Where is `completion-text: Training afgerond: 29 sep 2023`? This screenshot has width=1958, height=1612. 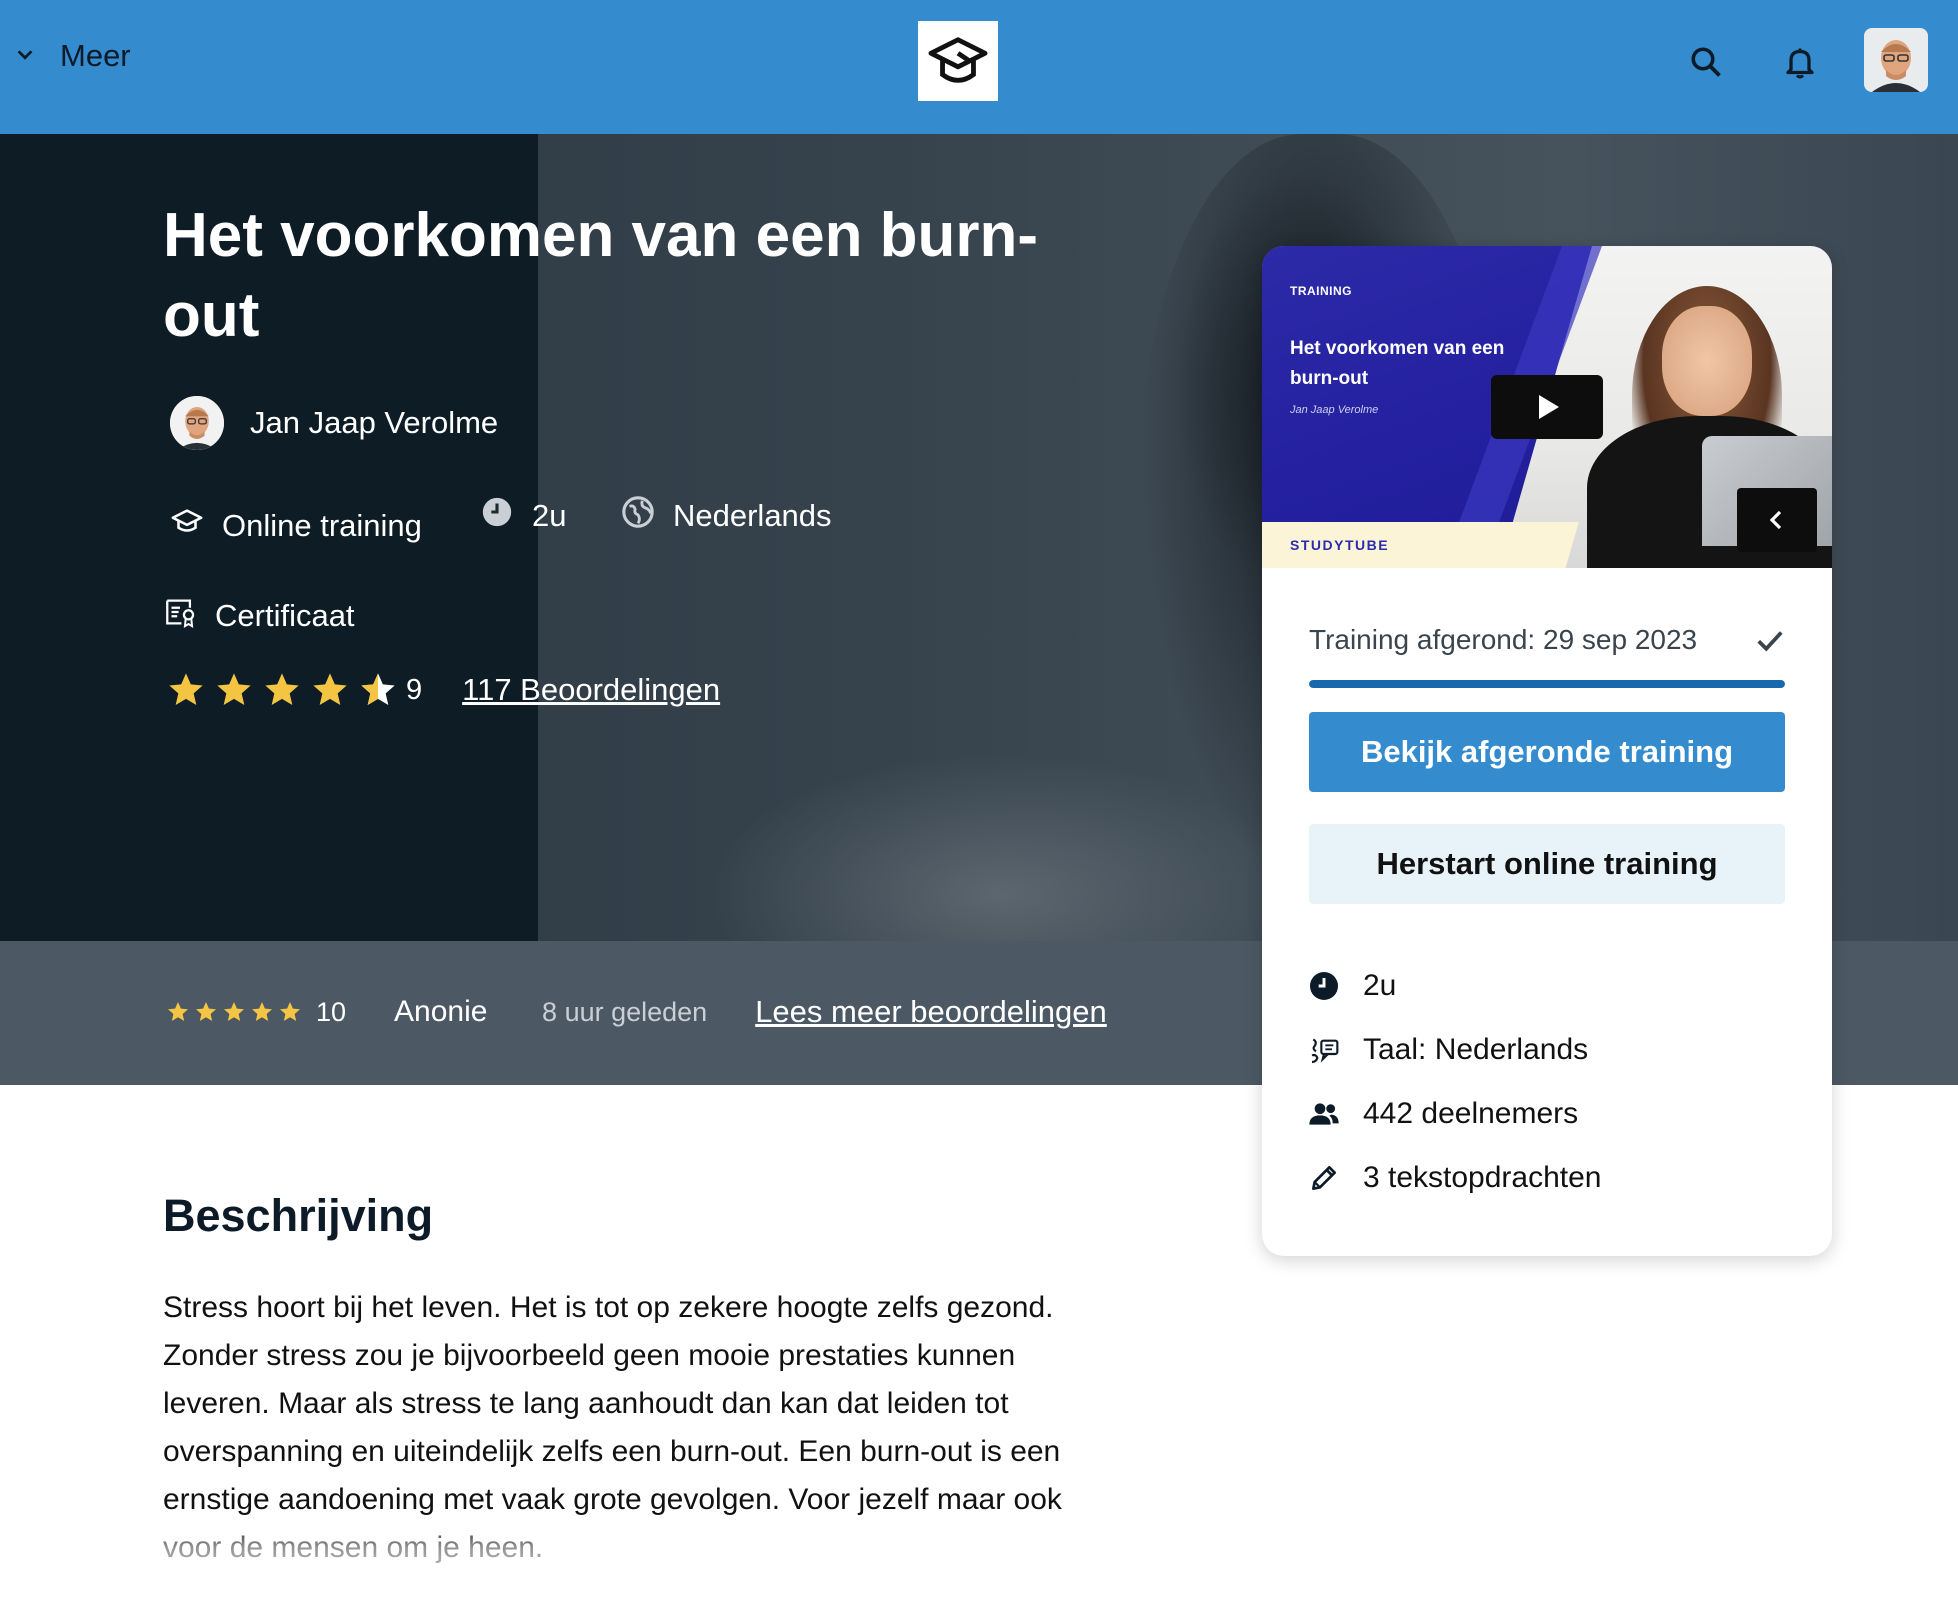
completion-text: Training afgerond: 29 sep 2023 is located at coordinates (1503, 639).